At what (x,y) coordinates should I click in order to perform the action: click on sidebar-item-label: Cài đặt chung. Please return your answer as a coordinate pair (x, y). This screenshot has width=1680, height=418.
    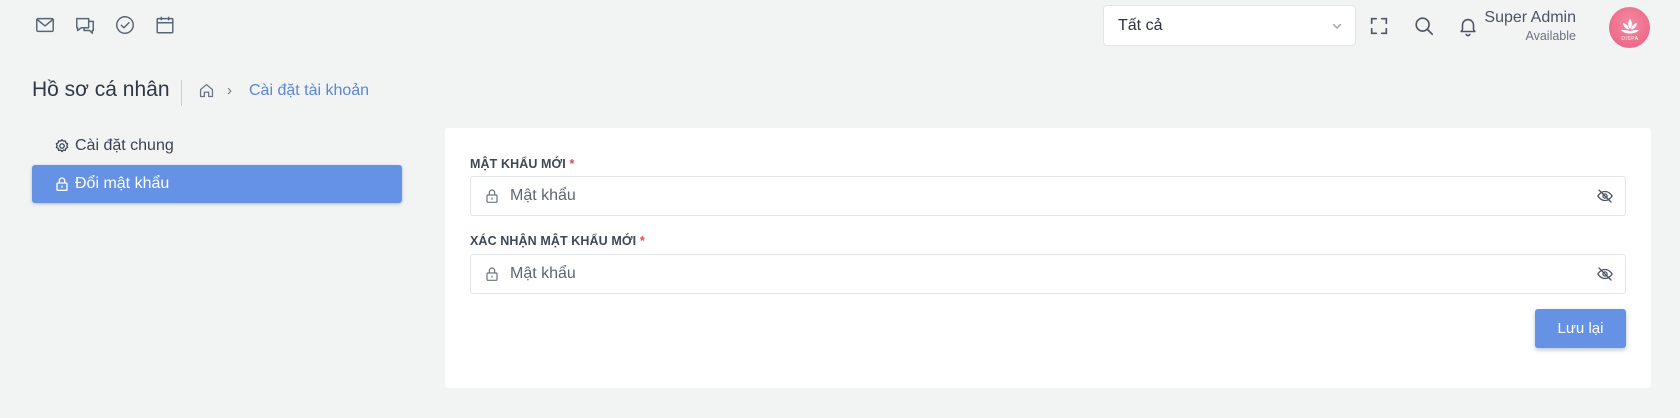
    Looking at the image, I should click on (124, 145).